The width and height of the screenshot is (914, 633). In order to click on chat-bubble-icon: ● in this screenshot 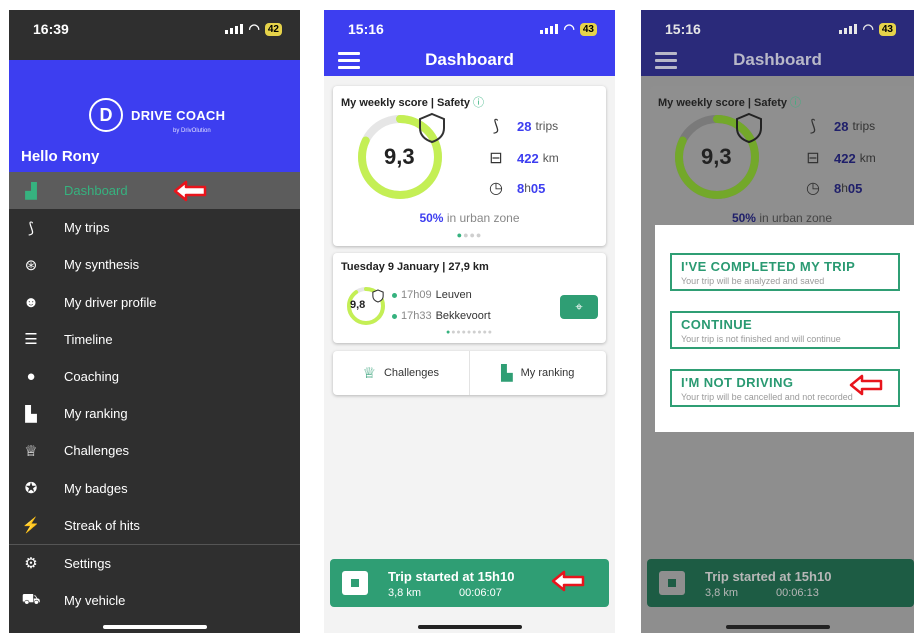, I will do `click(31, 377)`.